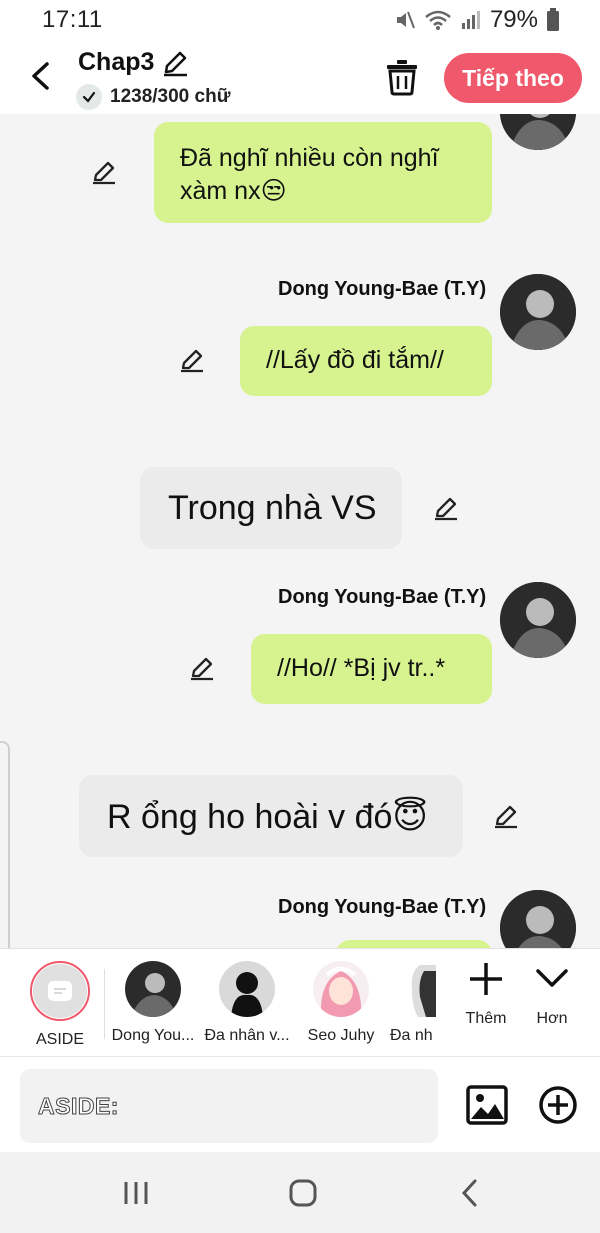 The height and width of the screenshot is (1233, 600). What do you see at coordinates (487, 1105) in the screenshot?
I see `image-icon` at bounding box center [487, 1105].